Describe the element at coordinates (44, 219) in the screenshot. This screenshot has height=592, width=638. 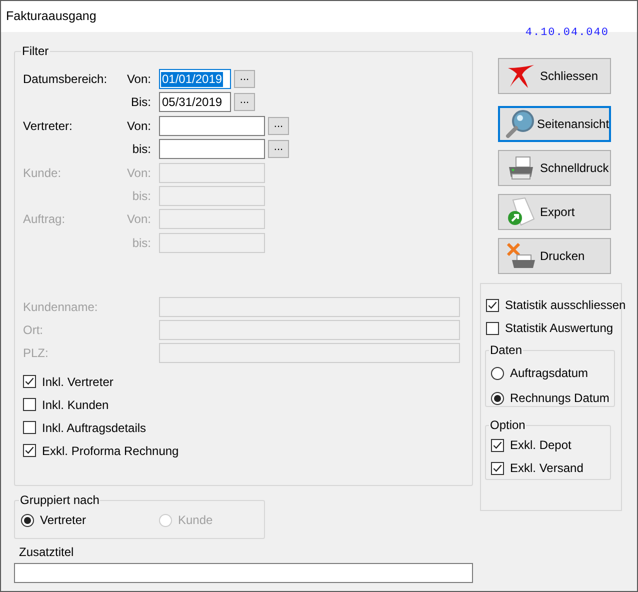
I see `field-label: Auftrag:` at that location.